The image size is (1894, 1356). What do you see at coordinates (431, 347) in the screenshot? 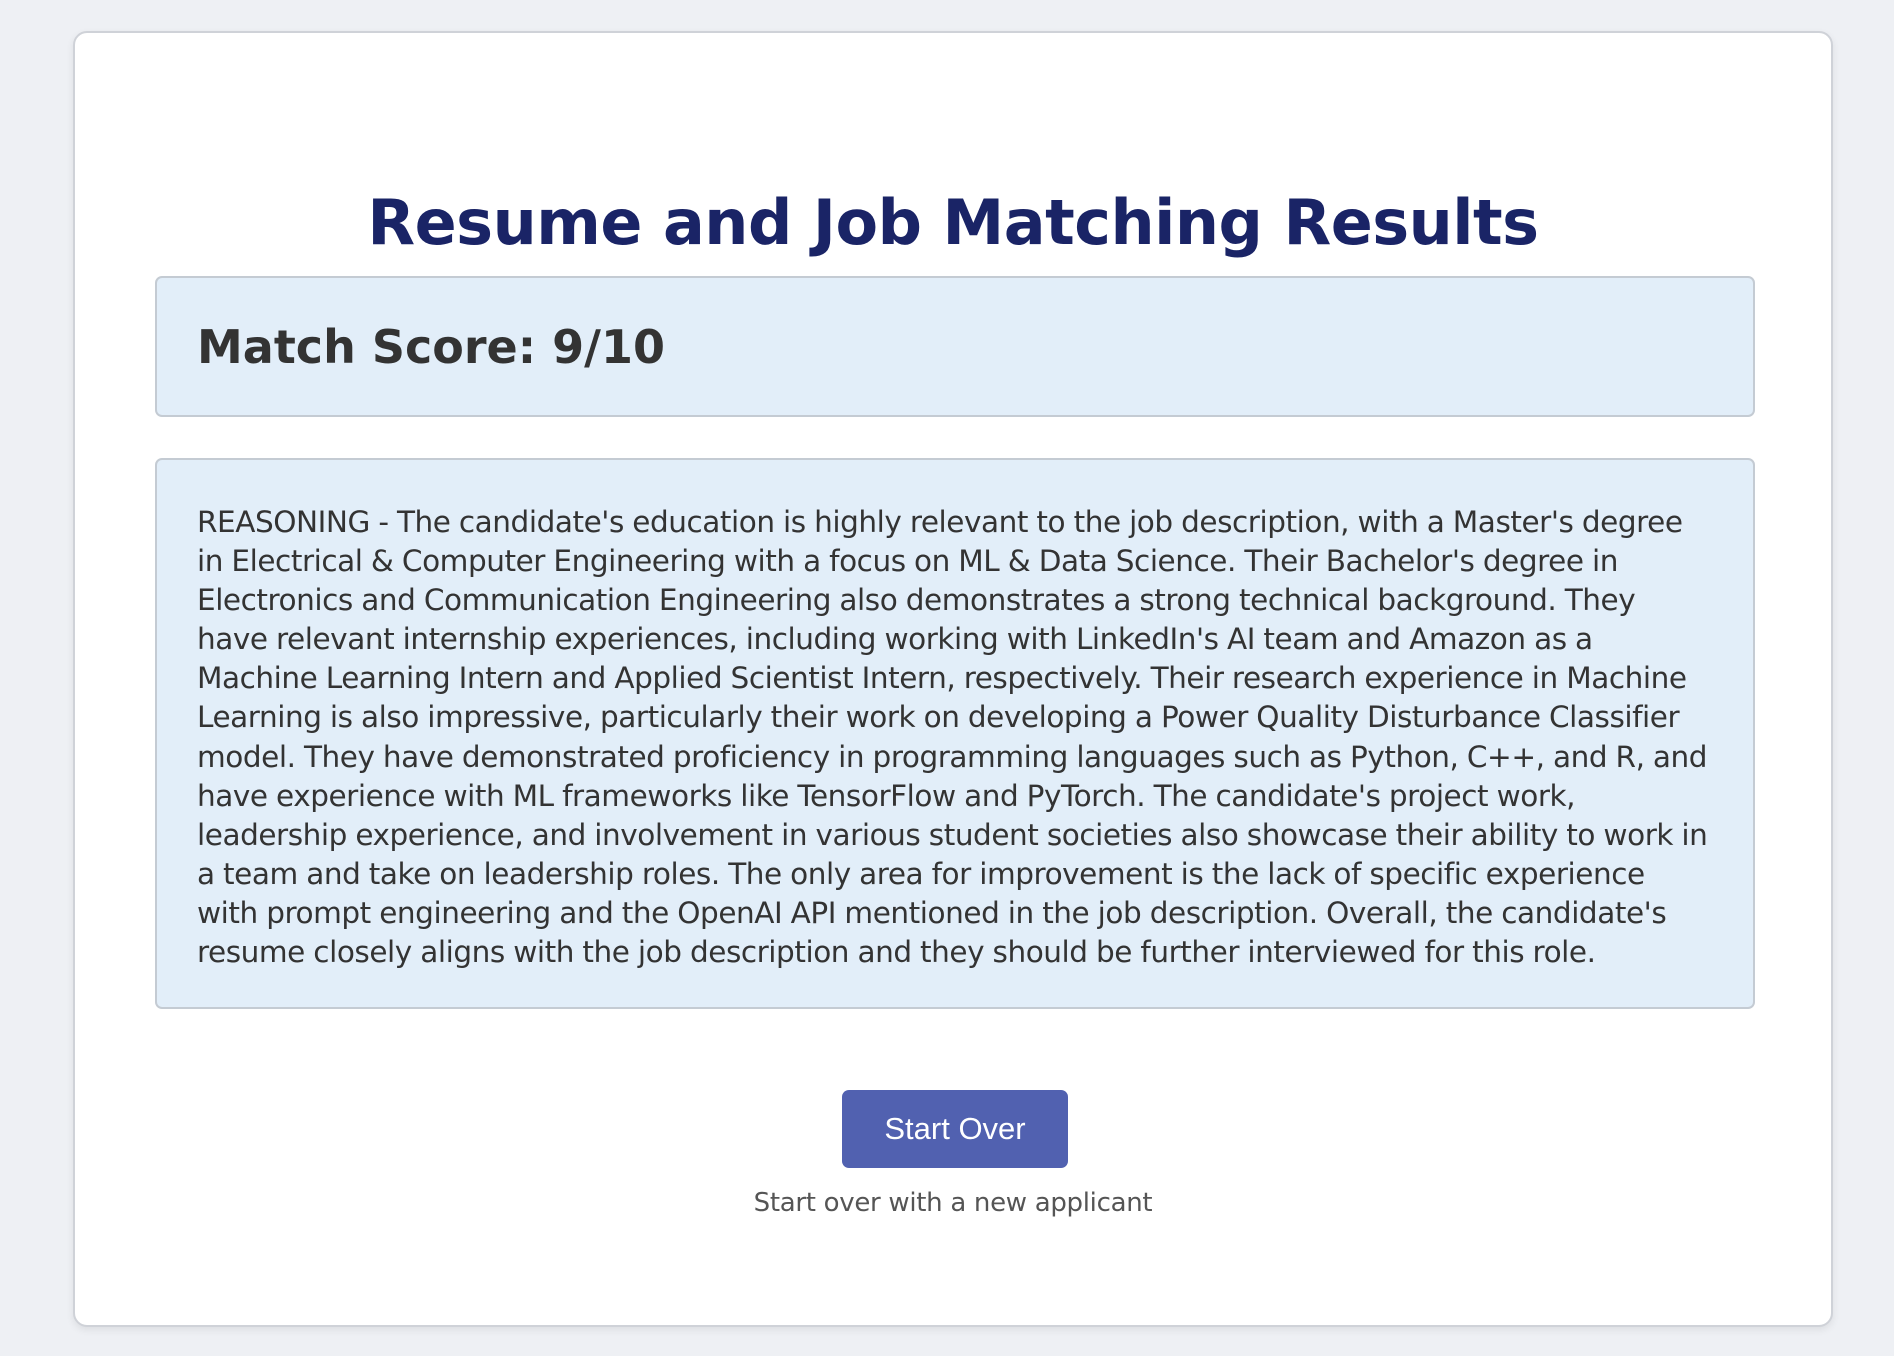
I see `match-score: Match Score: 9/10` at bounding box center [431, 347].